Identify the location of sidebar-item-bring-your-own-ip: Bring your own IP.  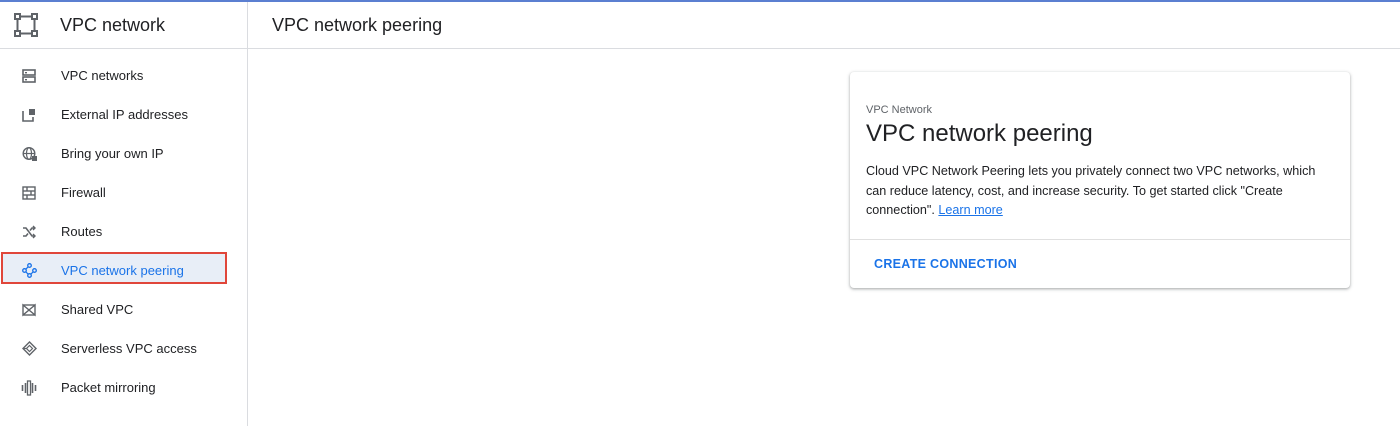
(123, 153).